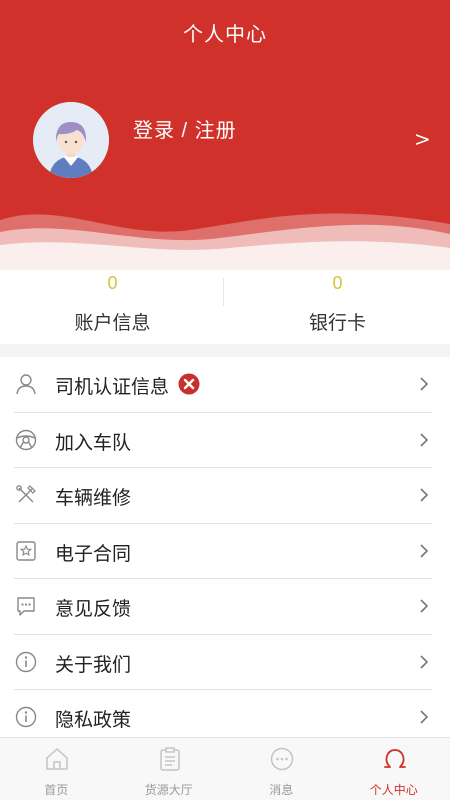 The width and height of the screenshot is (450, 800). What do you see at coordinates (189, 384) in the screenshot?
I see `not-verified-icon` at bounding box center [189, 384].